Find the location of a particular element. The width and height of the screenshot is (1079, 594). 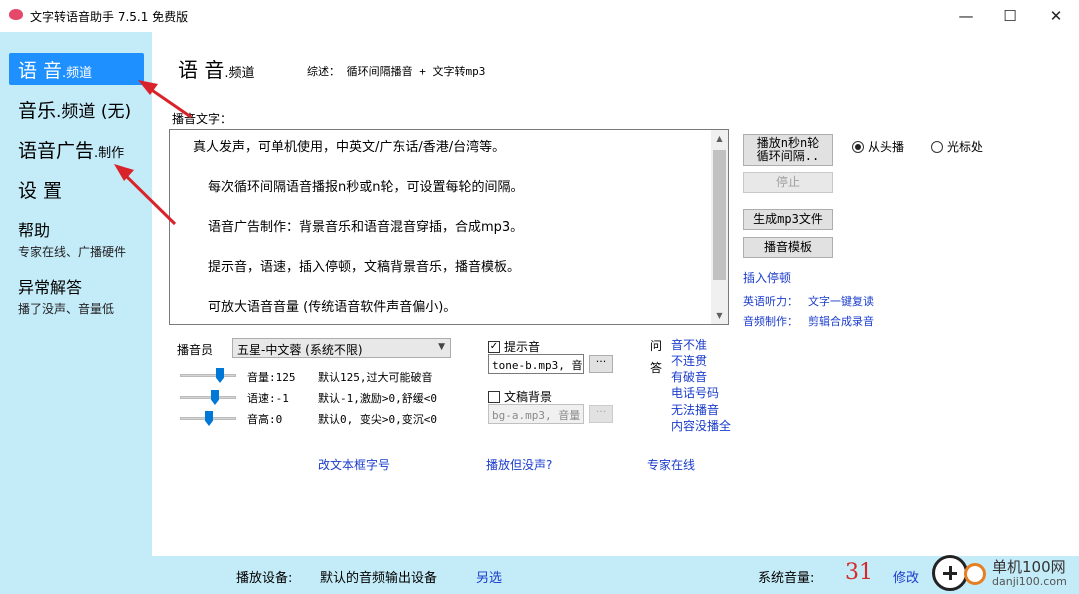

sidebar-item-troubleshoot: 异常解答 播了没声、音量低 is located at coordinates (76, 296).